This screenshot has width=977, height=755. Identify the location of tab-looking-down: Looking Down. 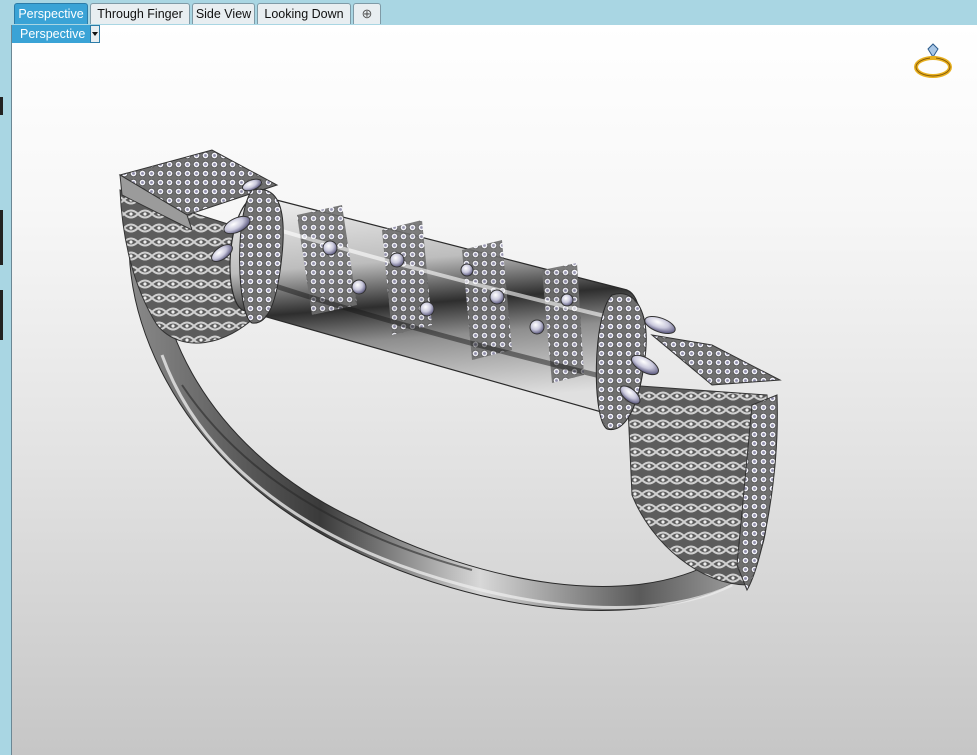
(304, 13).